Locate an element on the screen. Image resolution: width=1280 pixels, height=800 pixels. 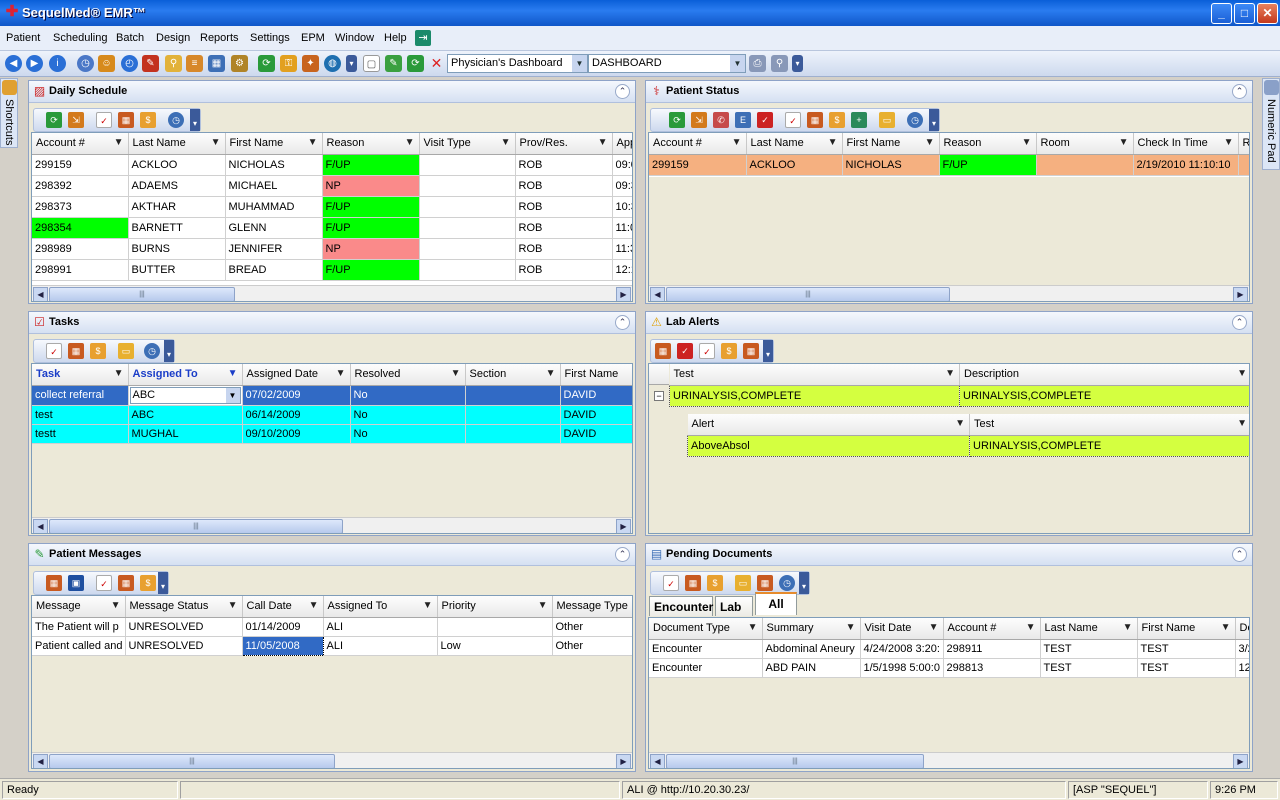
menu-patient: Patient is located at coordinates (23, 38).